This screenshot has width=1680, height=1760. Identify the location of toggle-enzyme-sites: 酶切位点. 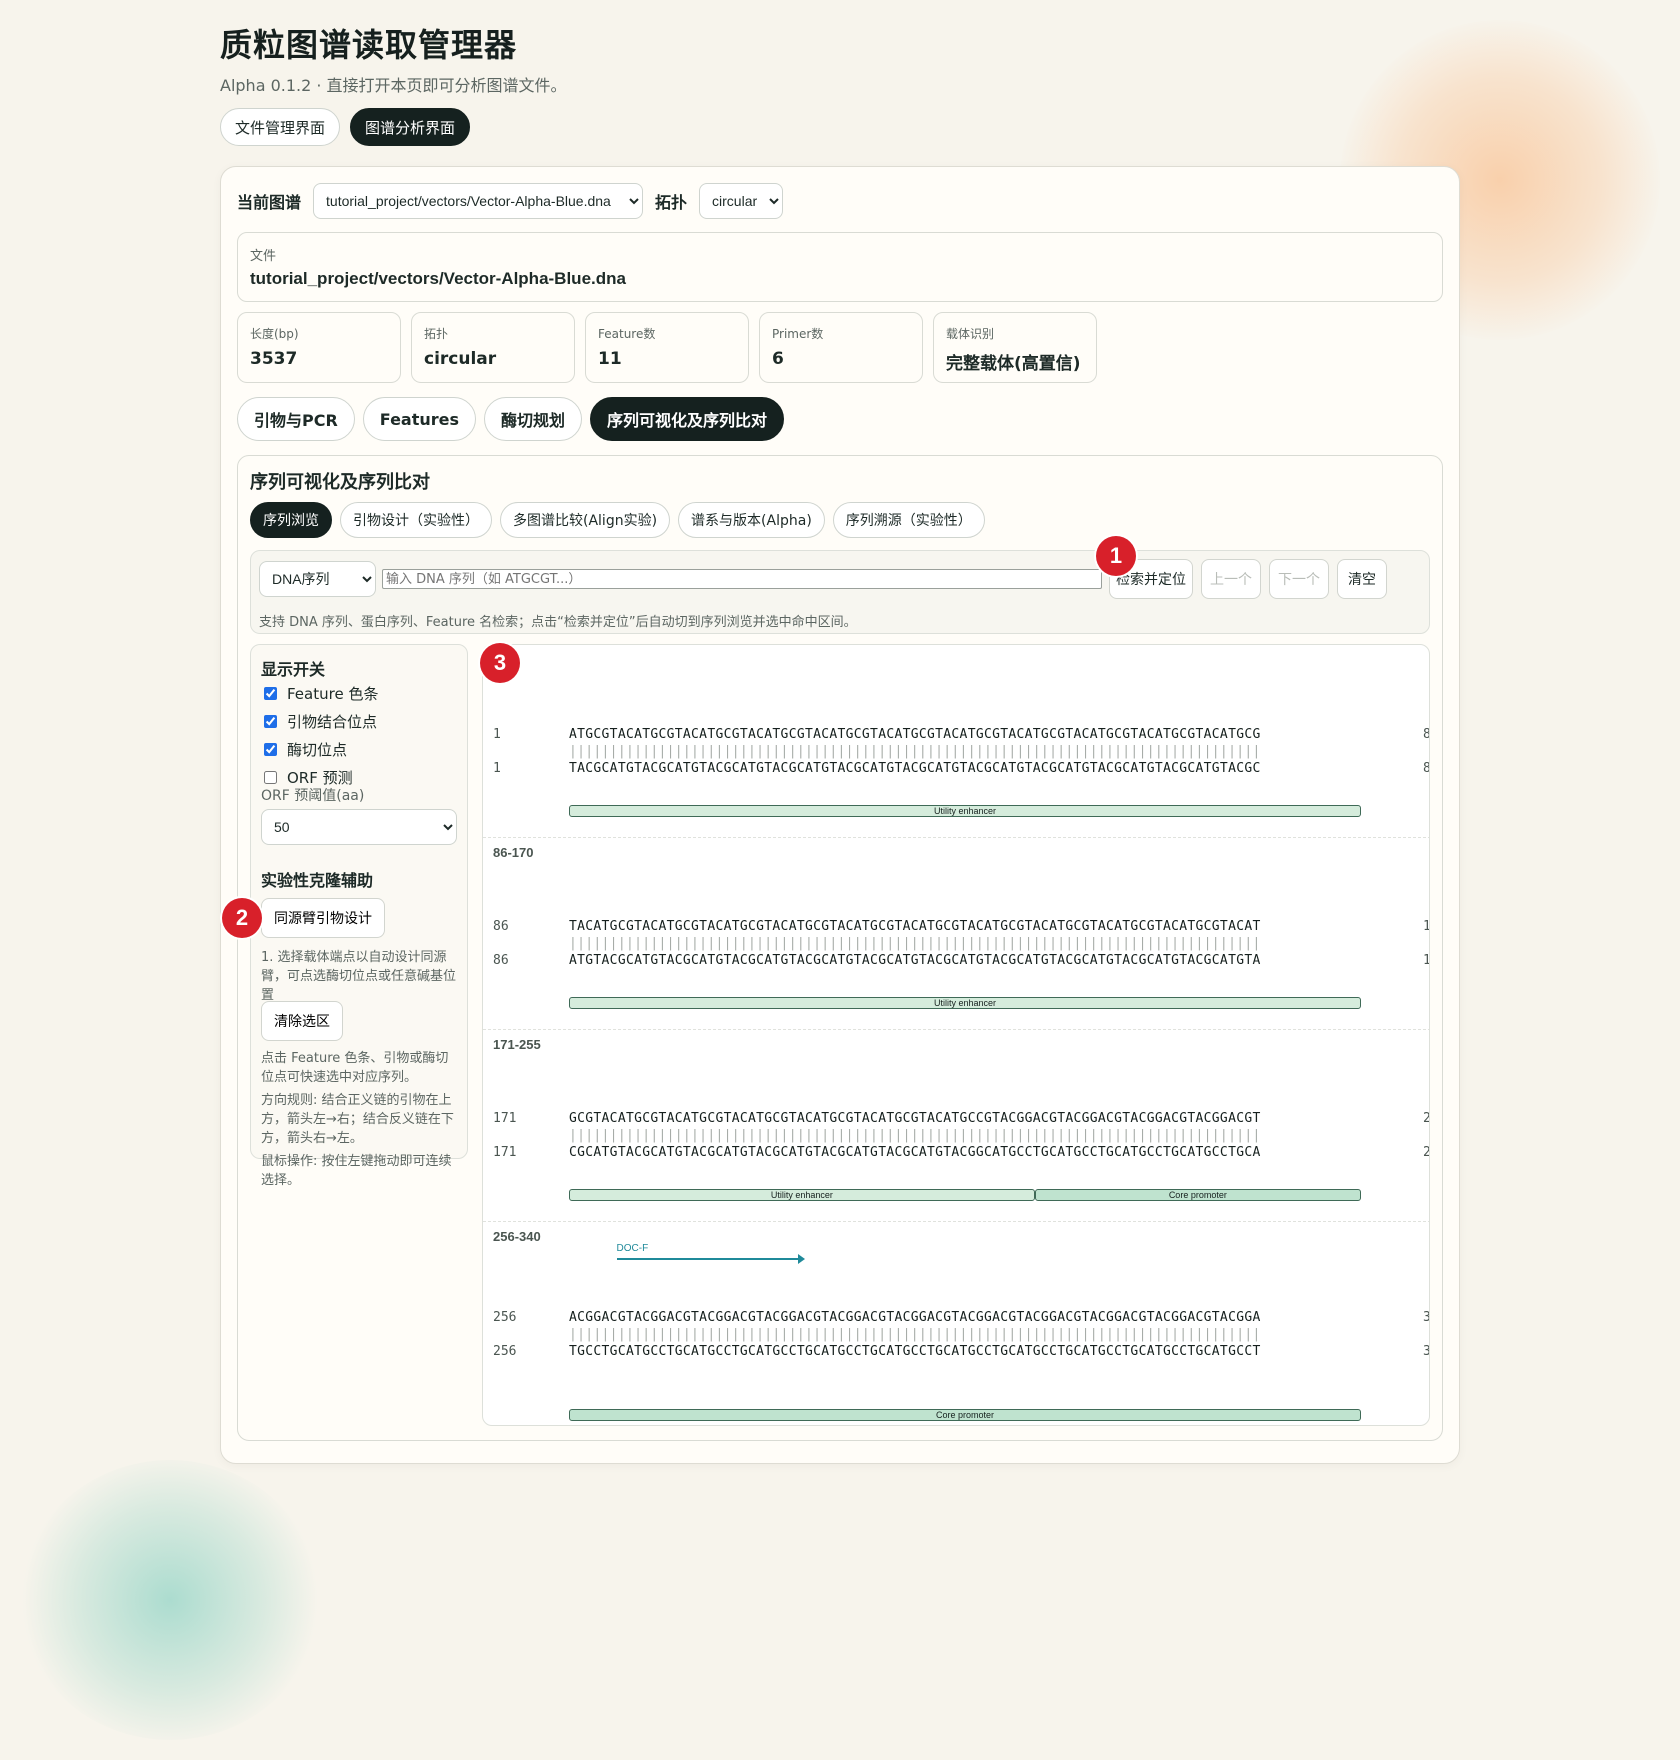
(305, 749).